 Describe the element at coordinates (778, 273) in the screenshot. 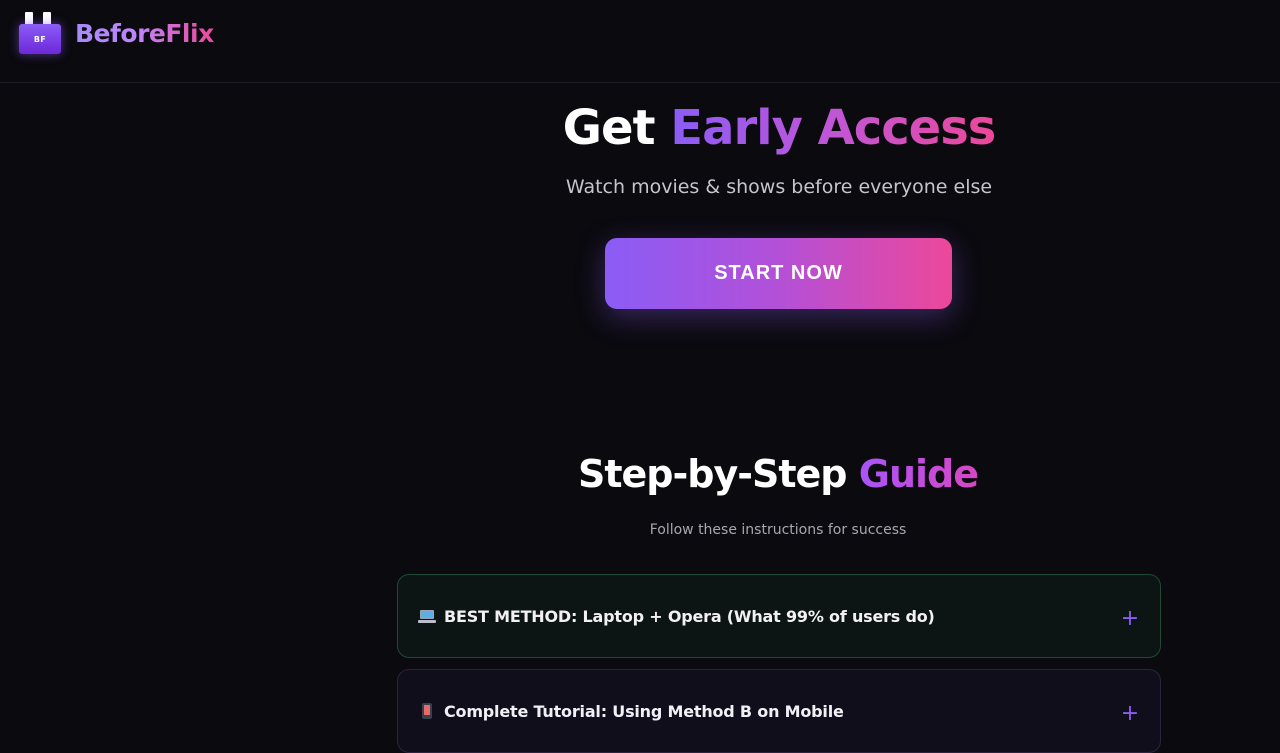

I see `start-now-button: START NOW` at that location.